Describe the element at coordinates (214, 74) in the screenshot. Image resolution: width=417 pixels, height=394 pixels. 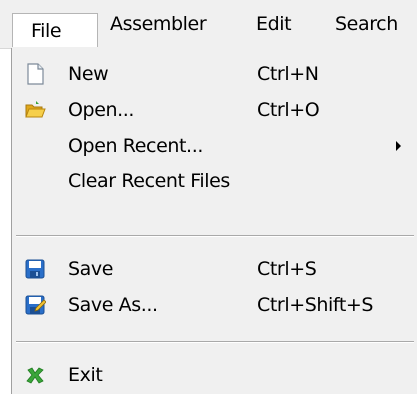
I see `menu-item-new: New Ctrl+N` at that location.